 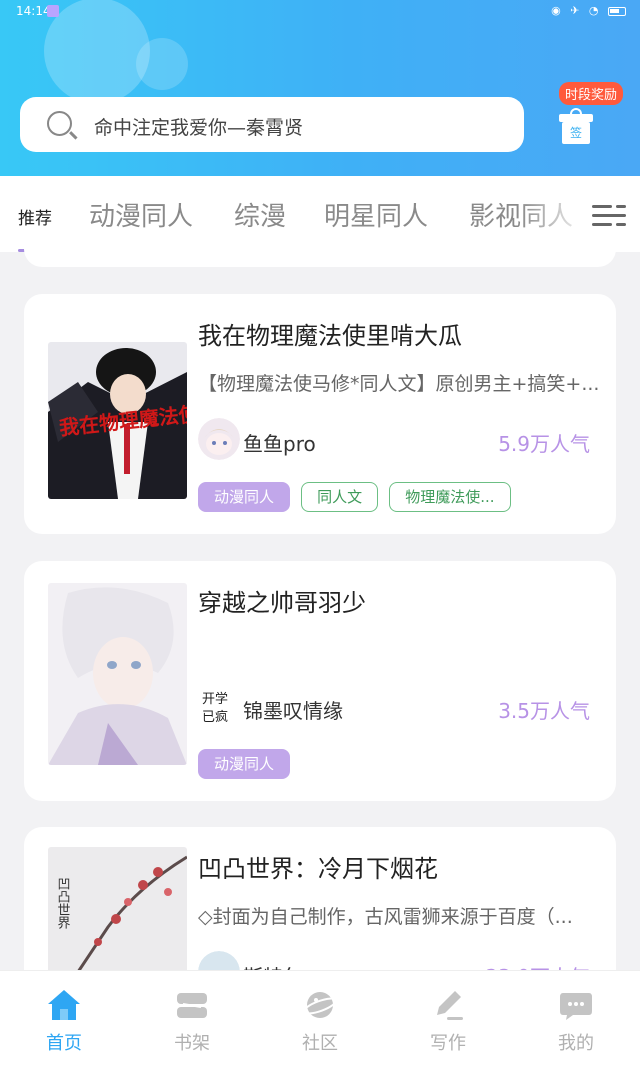 I want to click on nav-me: 我的, so click(x=576, y=1019).